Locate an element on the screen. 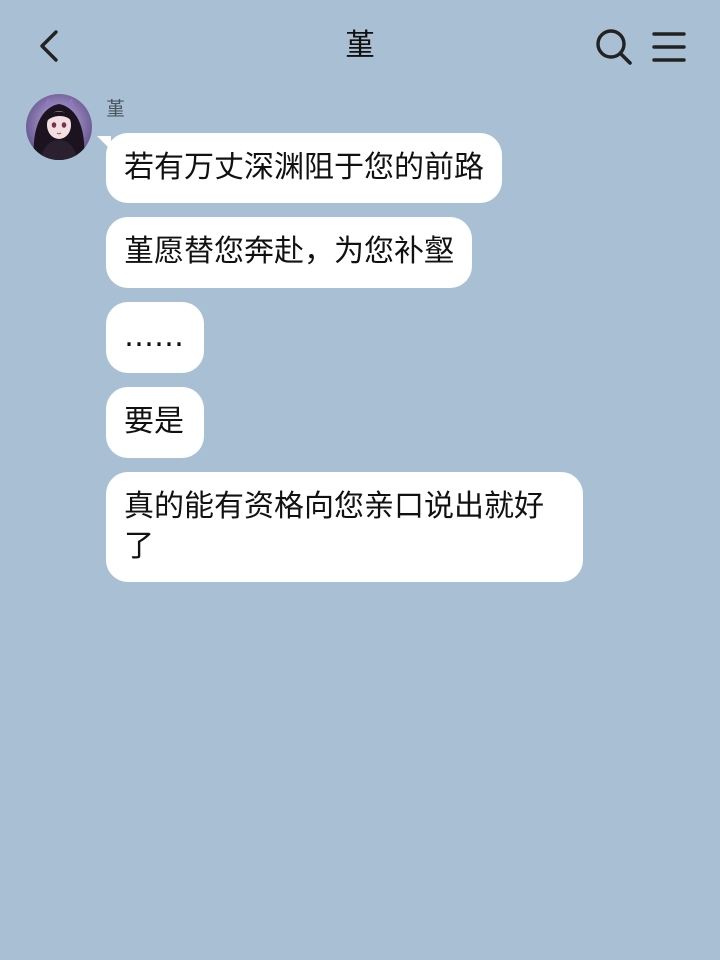  search-icon is located at coordinates (614, 47).